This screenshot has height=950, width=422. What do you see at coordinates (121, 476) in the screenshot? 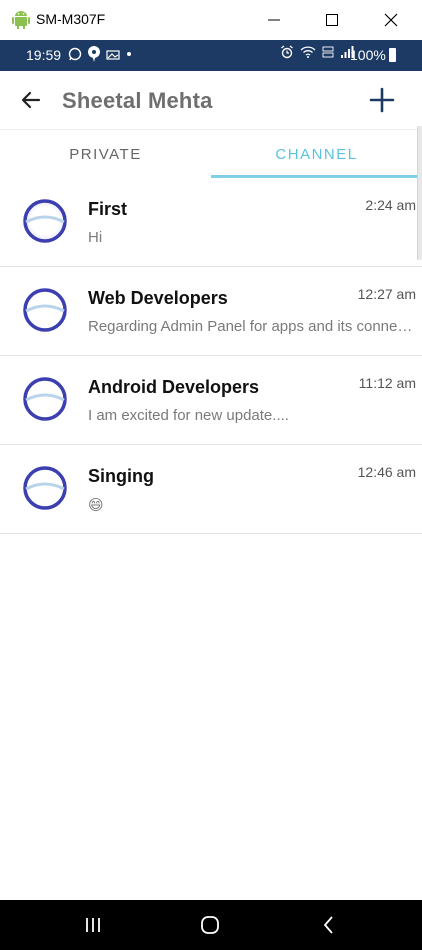
I see `channel-name: Singing` at bounding box center [121, 476].